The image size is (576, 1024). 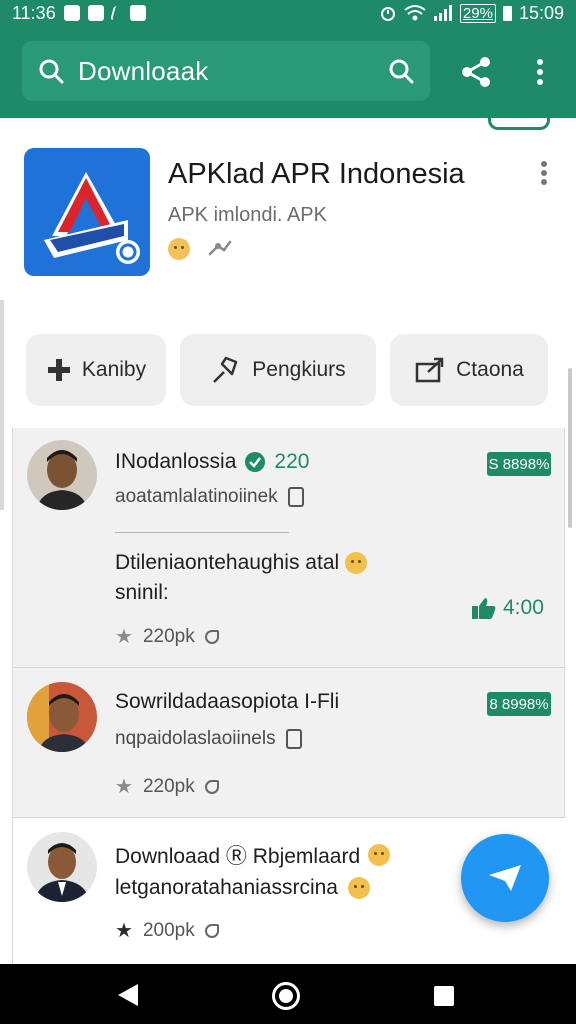 I want to click on action-button-kaniby: Kaniby, so click(x=96, y=370).